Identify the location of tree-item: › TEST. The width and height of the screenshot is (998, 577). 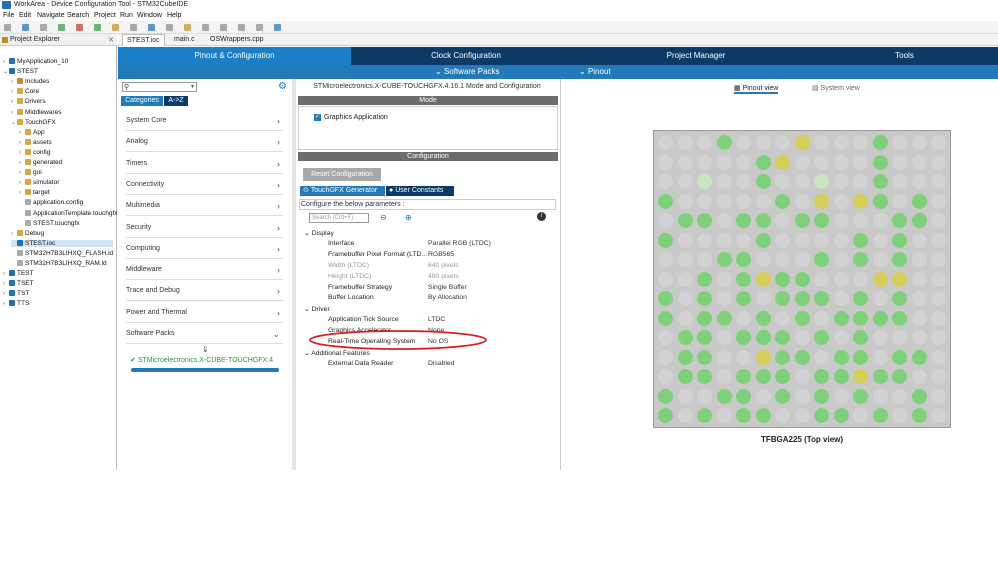
(18, 273).